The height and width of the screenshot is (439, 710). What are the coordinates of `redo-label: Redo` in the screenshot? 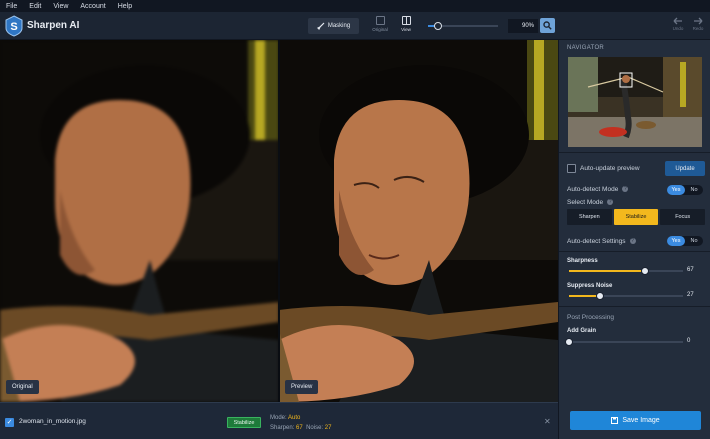 It's located at (698, 28).